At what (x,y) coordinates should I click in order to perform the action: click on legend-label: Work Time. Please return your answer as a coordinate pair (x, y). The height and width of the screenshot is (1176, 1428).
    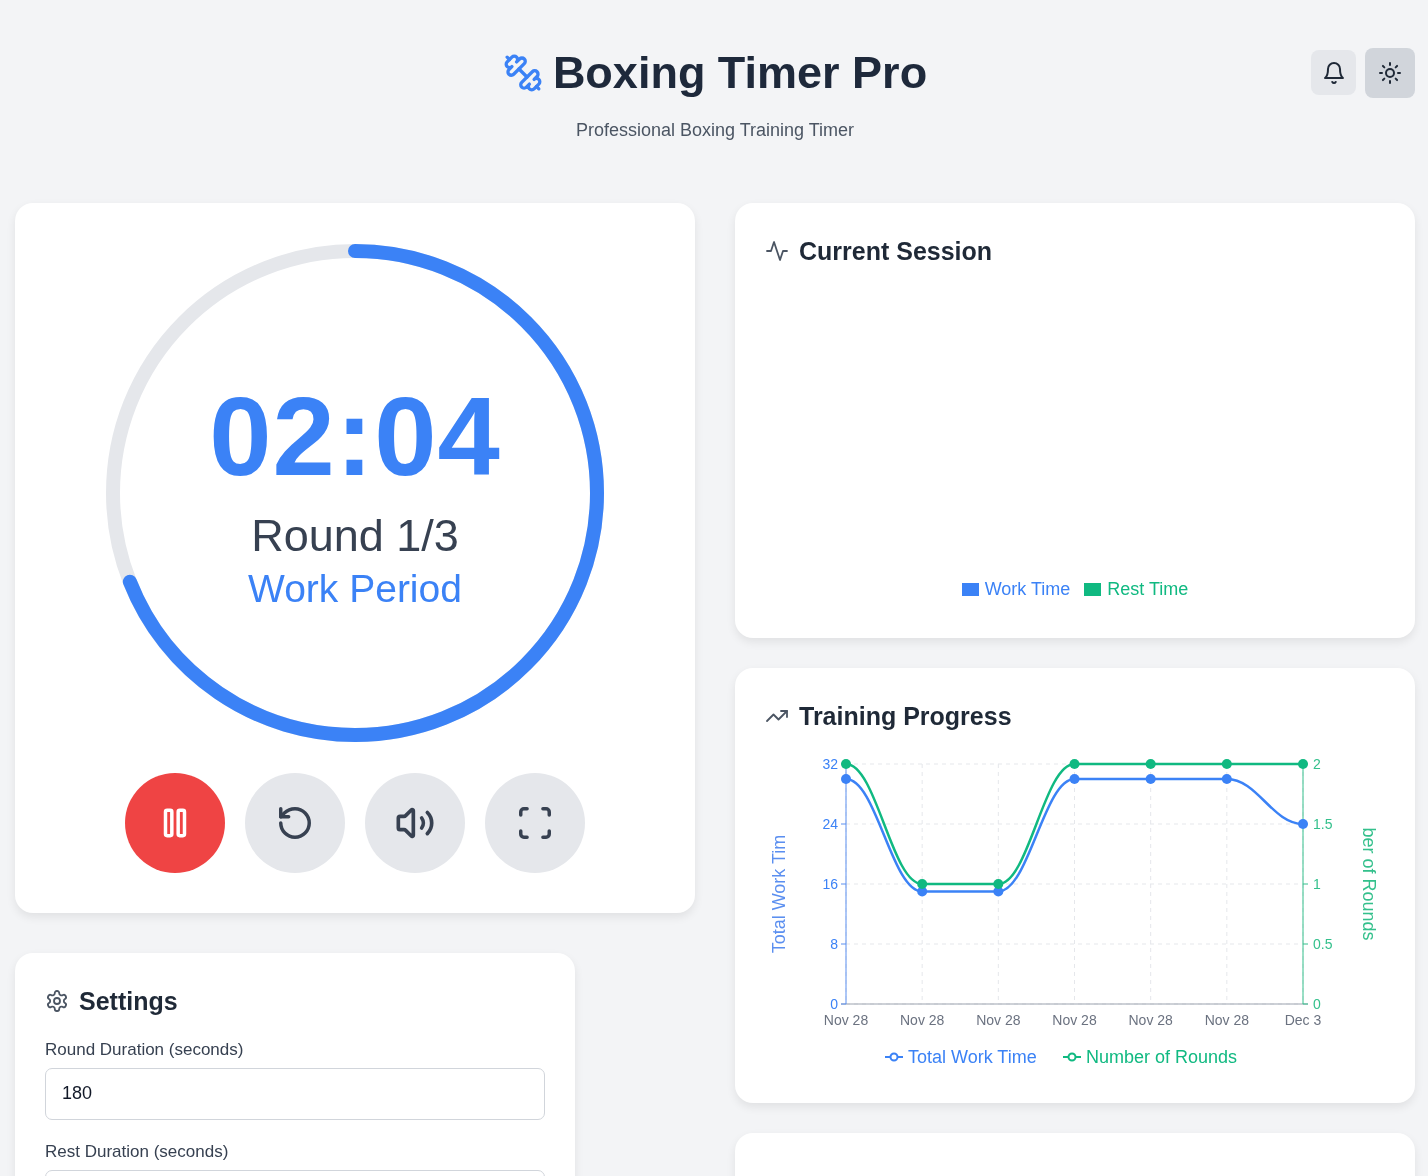
    Looking at the image, I should click on (1027, 589).